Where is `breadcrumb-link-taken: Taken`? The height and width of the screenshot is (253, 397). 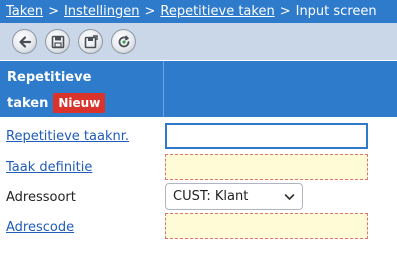 breadcrumb-link-taken: Taken is located at coordinates (24, 11).